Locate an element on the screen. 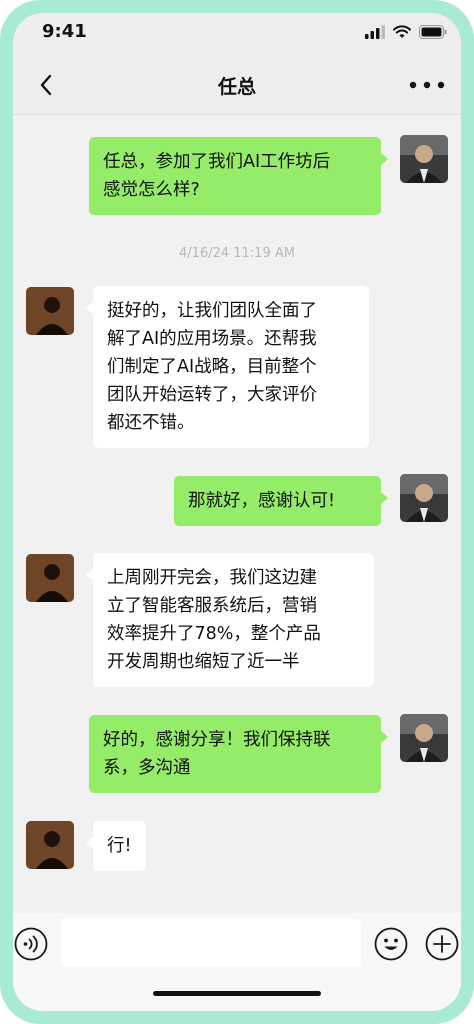  outgoing-message: 那就好，感谢认可! is located at coordinates (281, 501).